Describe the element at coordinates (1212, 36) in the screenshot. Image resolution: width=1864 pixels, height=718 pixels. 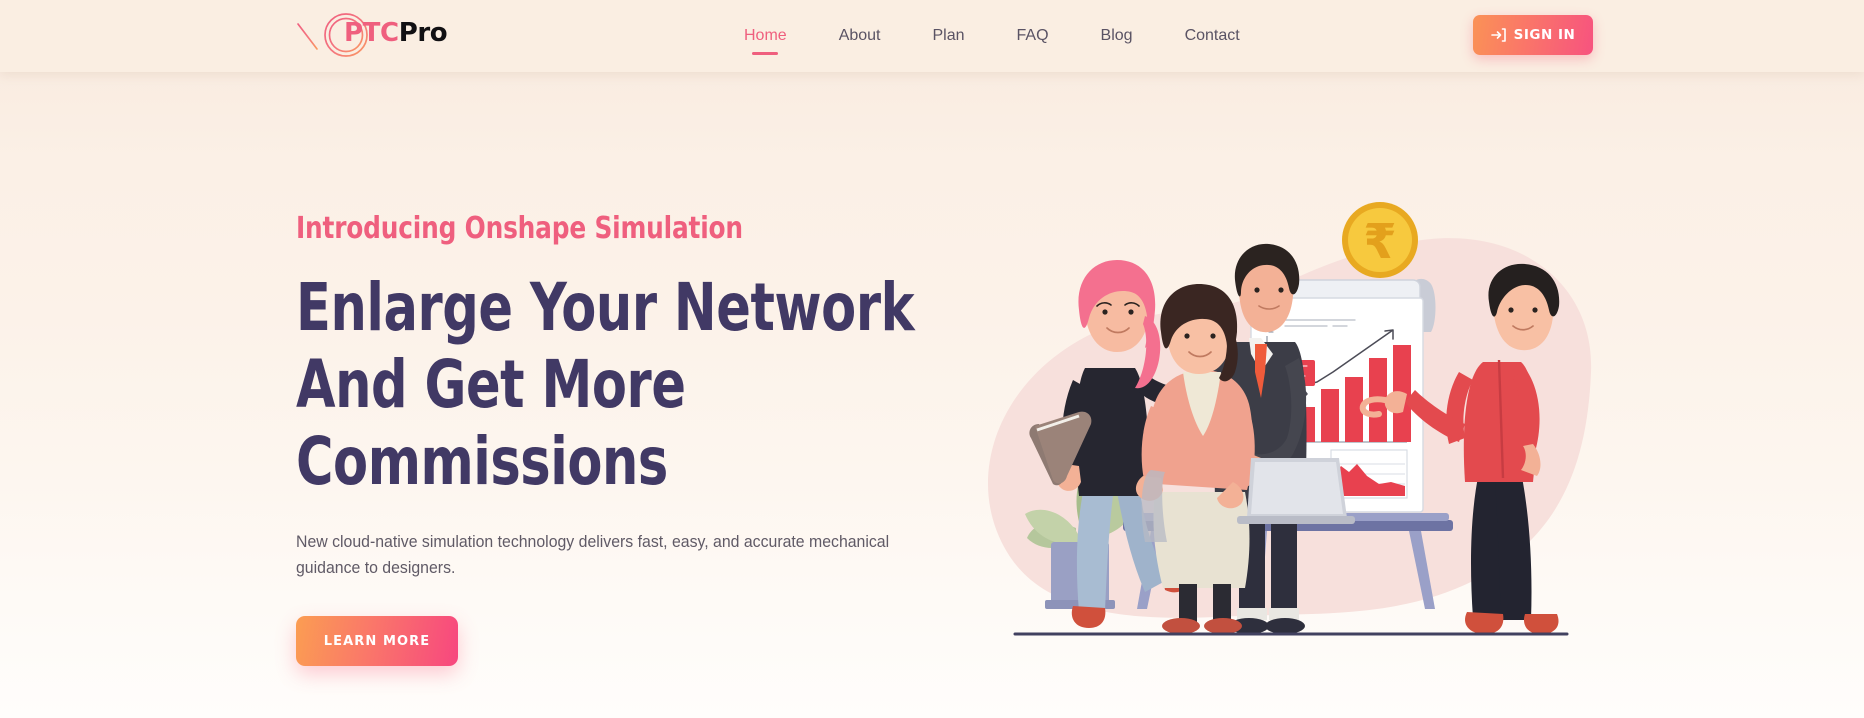
I see `nav-item-contact: Contact` at that location.